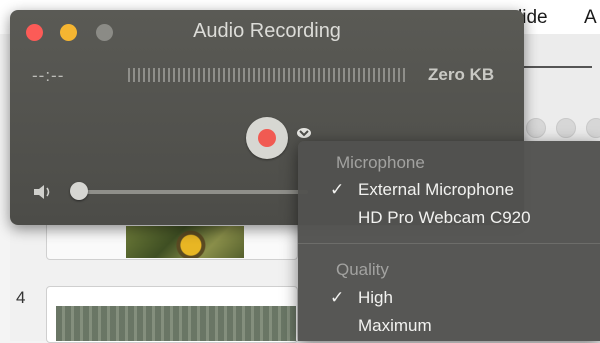 The width and height of the screenshot is (600, 343). Describe the element at coordinates (268, 75) in the screenshot. I see `audio-level-meter` at that location.